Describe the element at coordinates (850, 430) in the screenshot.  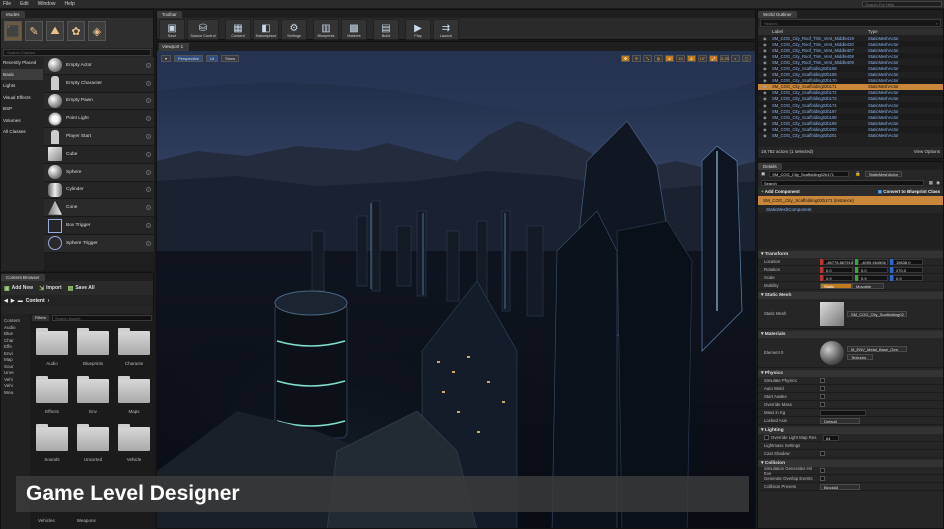
I see `lighting-section: ▾ Lighting` at that location.